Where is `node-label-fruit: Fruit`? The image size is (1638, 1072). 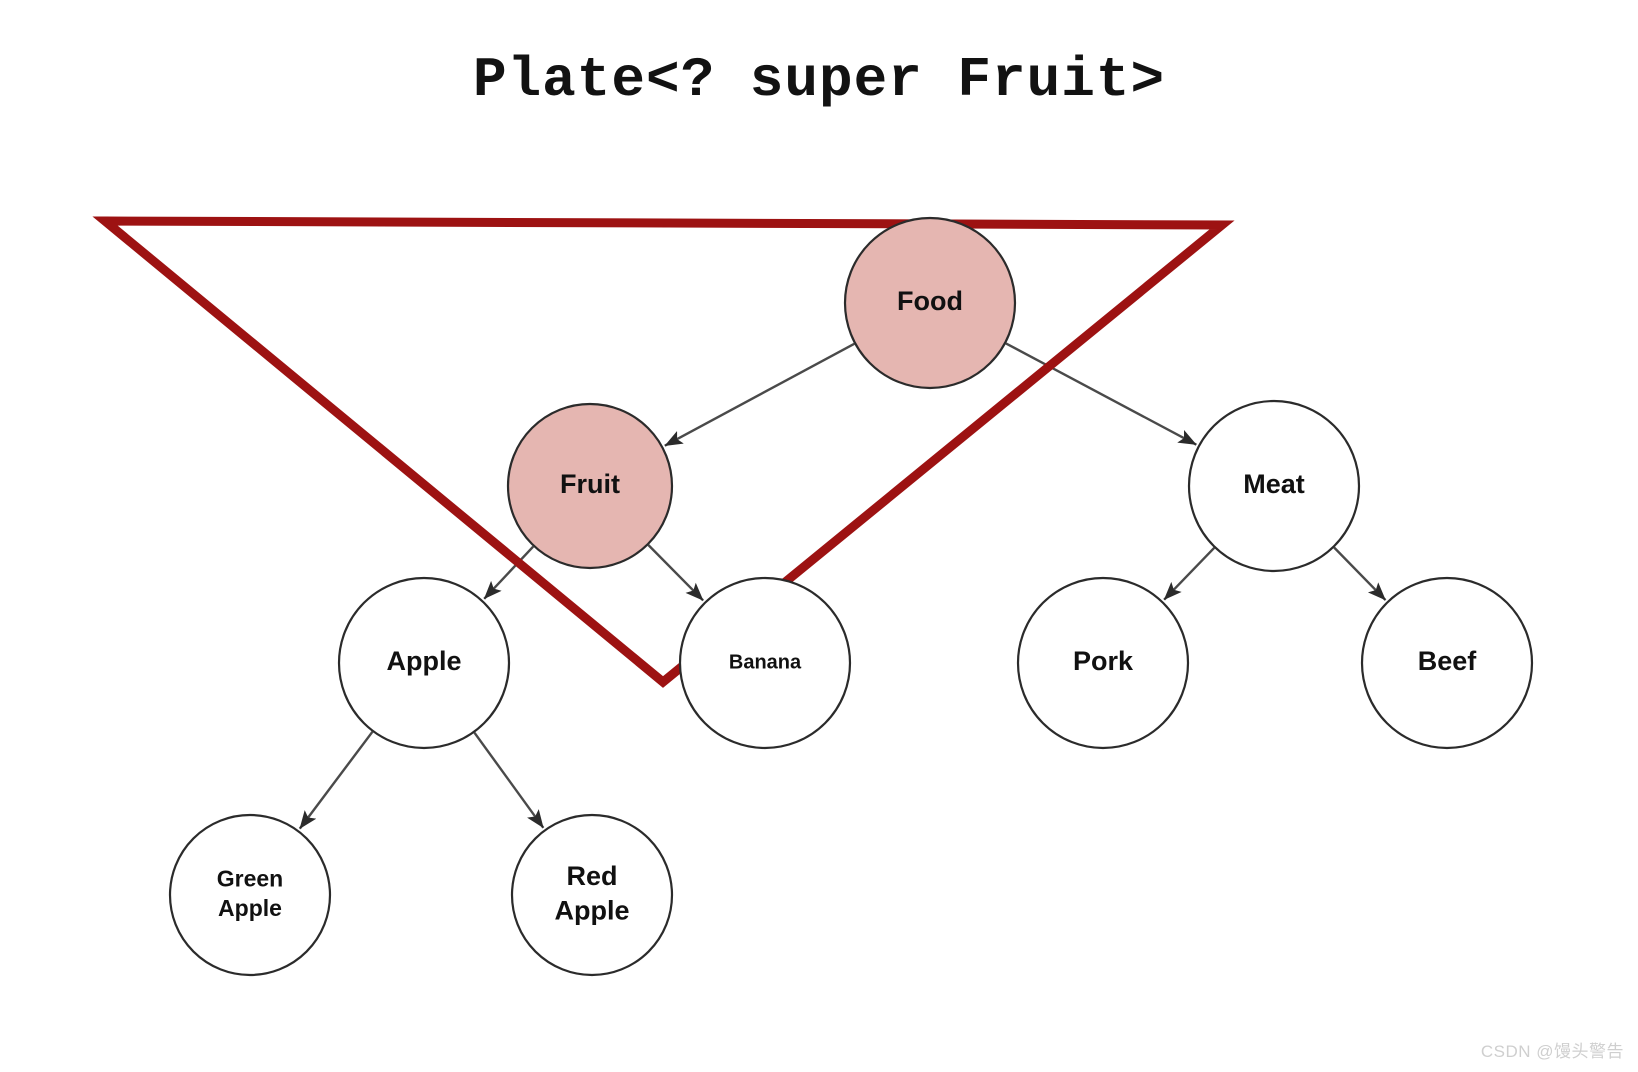
node-label-fruit: Fruit is located at coordinates (590, 484).